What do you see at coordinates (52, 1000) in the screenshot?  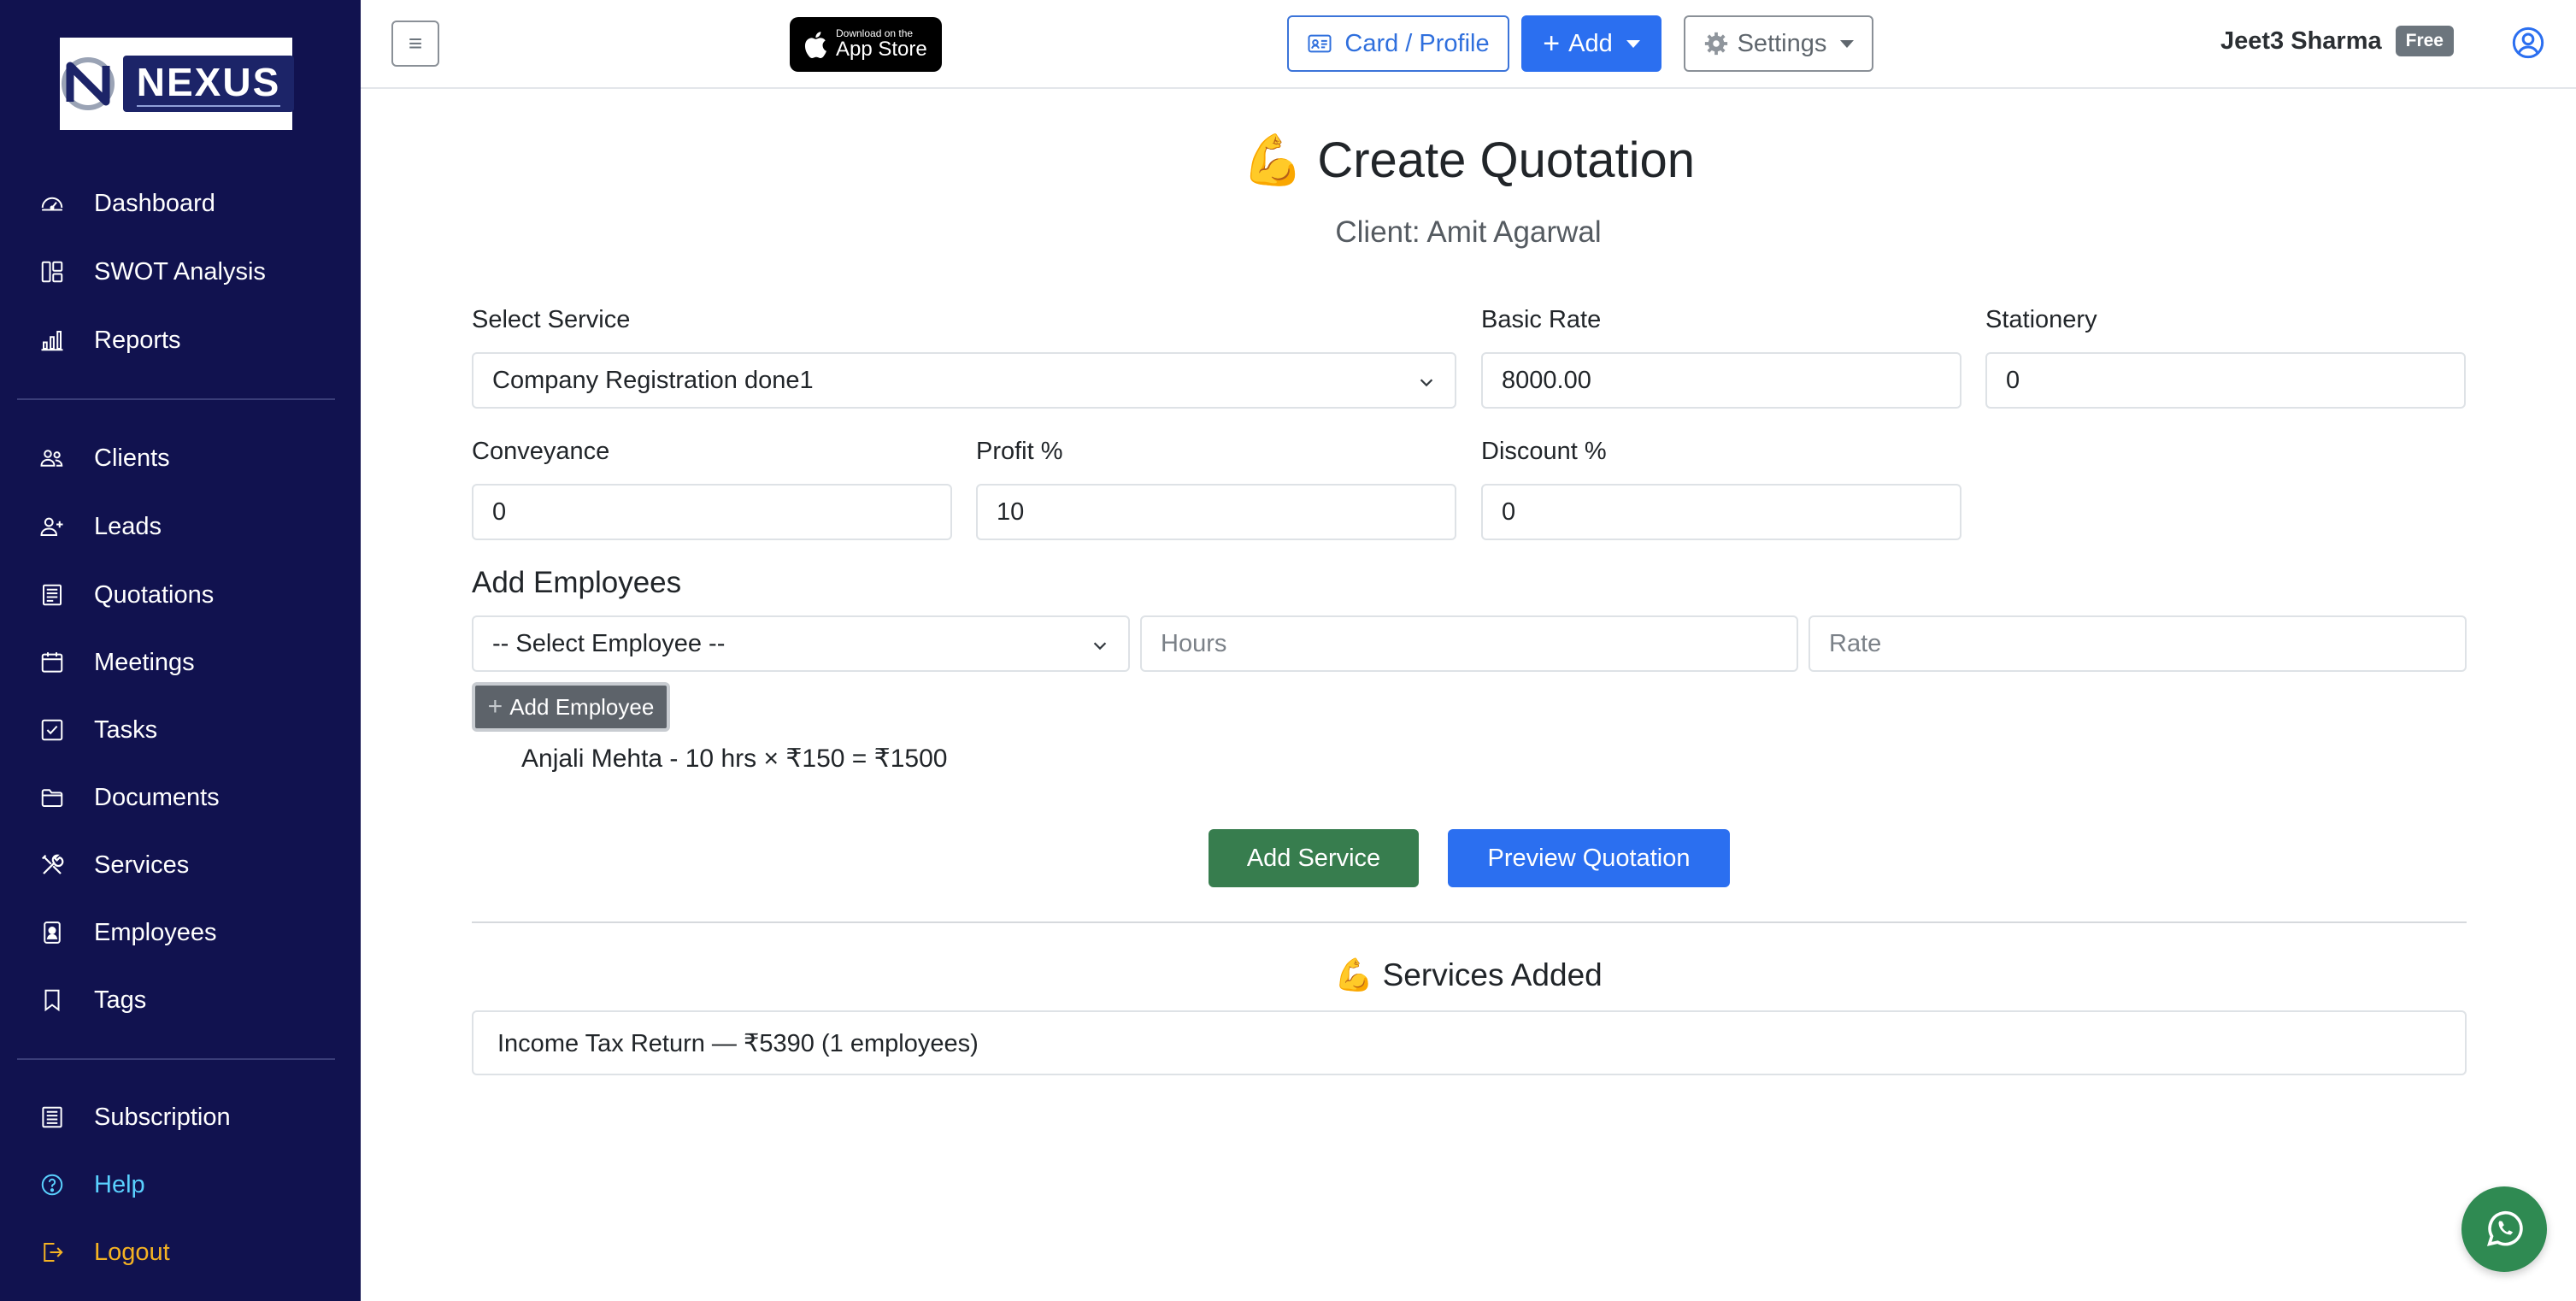 I see `bookmark-icon` at bounding box center [52, 1000].